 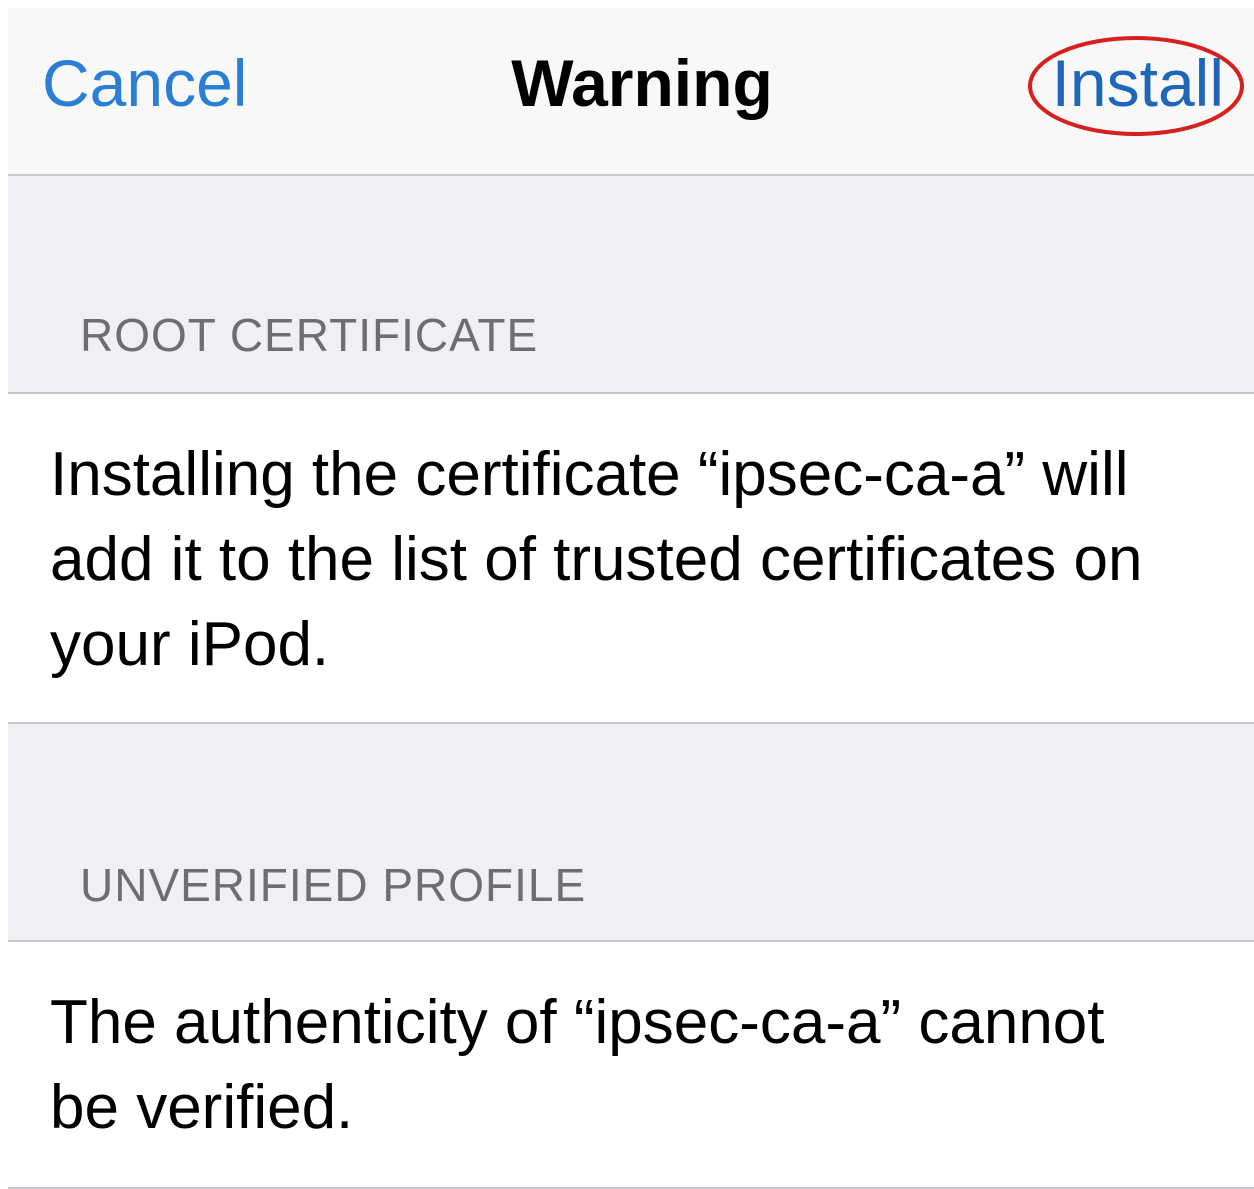 I want to click on navigation-bar: Cancel Warning Install, so click(x=631, y=92).